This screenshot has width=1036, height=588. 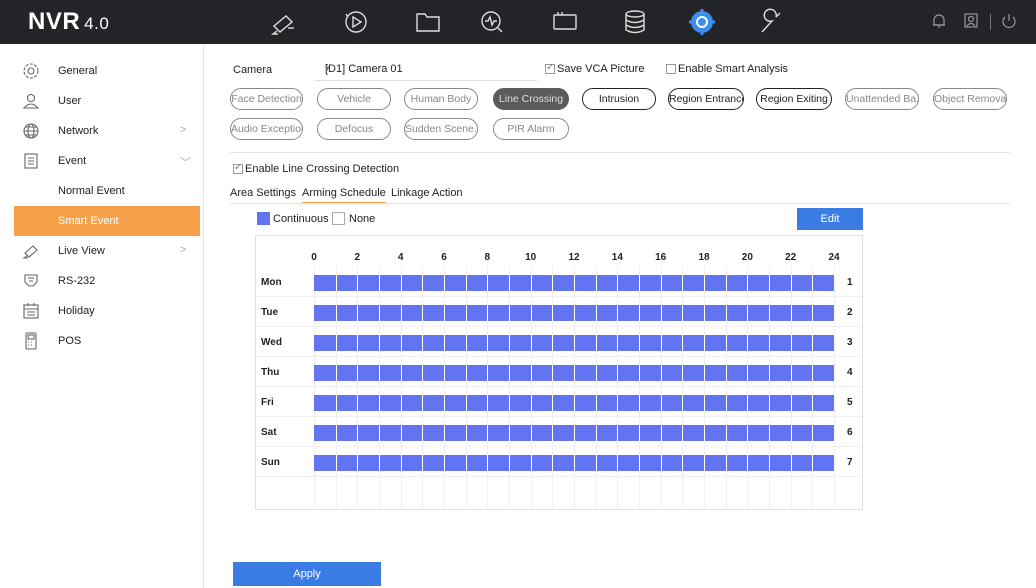 What do you see at coordinates (794, 99) in the screenshot?
I see `pill-region-exiting: Region Exiting` at bounding box center [794, 99].